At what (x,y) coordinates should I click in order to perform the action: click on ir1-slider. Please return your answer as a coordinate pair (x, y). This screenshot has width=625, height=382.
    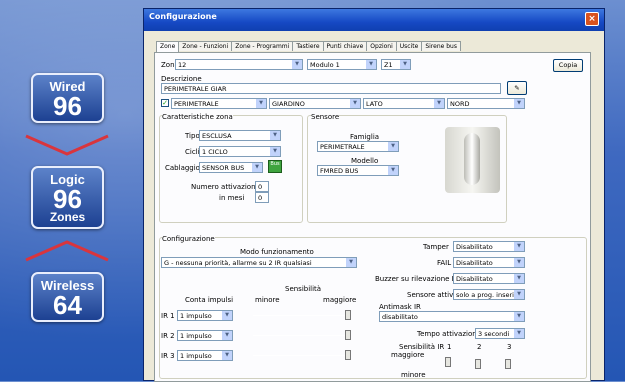
    Looking at the image, I should click on (299, 315).